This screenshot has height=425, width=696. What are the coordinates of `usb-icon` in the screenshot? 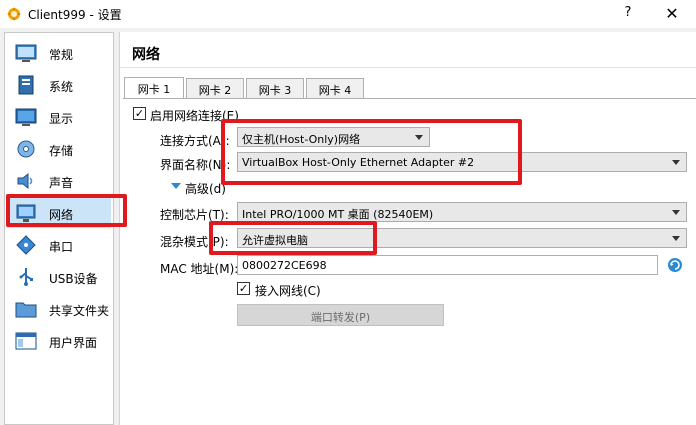 It's located at (26, 277).